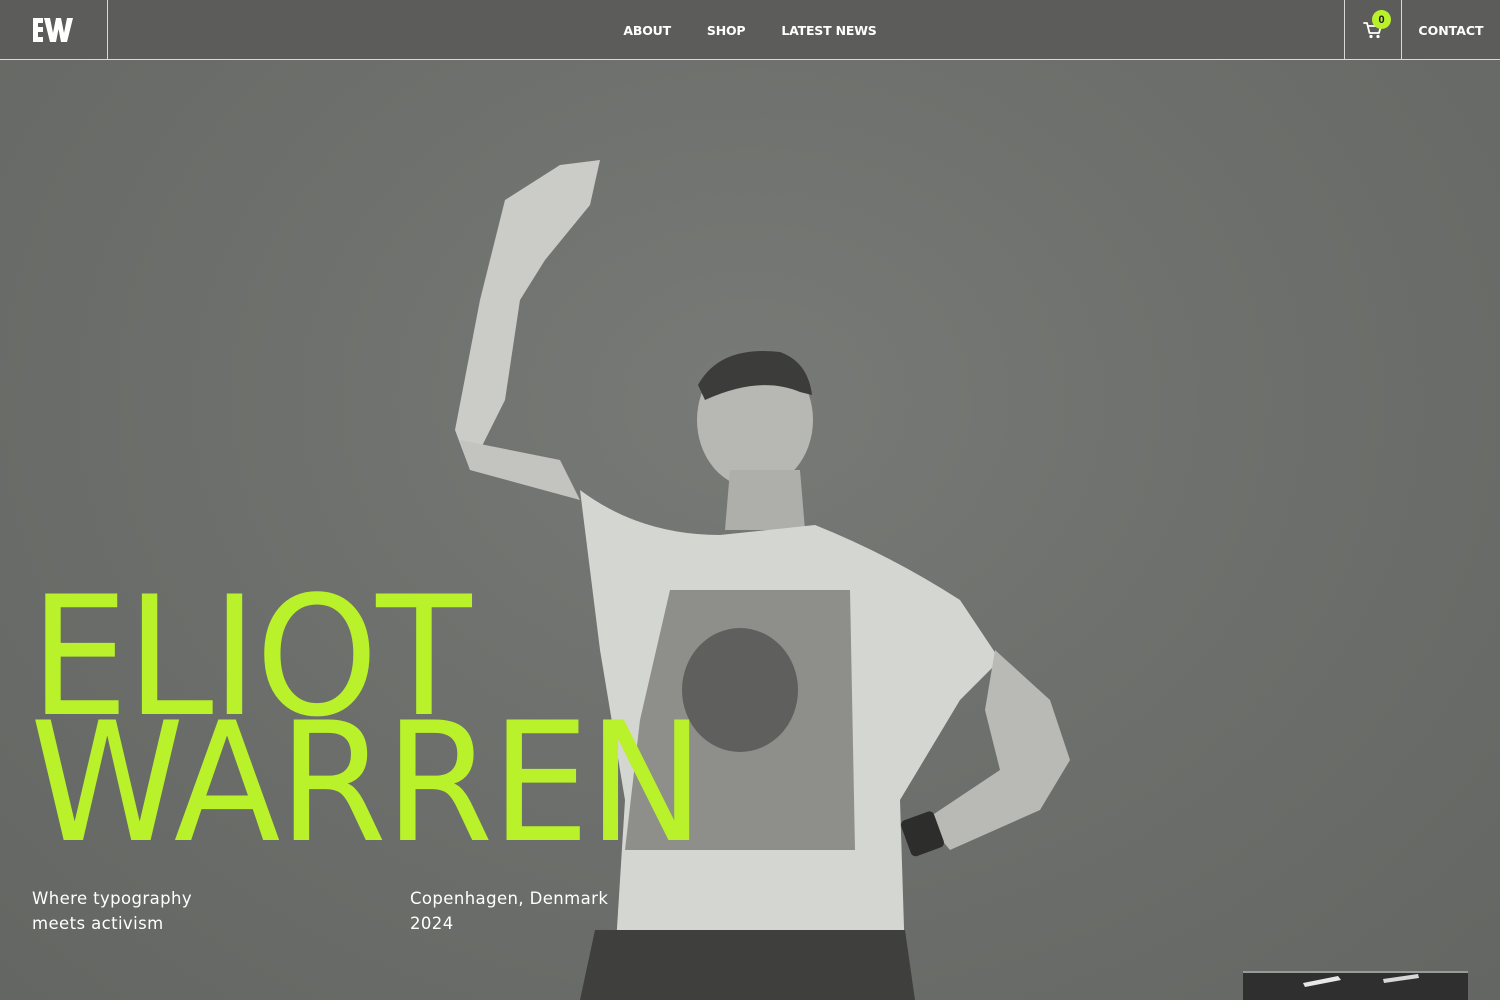  Describe the element at coordinates (1381, 19) in the screenshot. I see `cart-count-badge: 0` at that location.